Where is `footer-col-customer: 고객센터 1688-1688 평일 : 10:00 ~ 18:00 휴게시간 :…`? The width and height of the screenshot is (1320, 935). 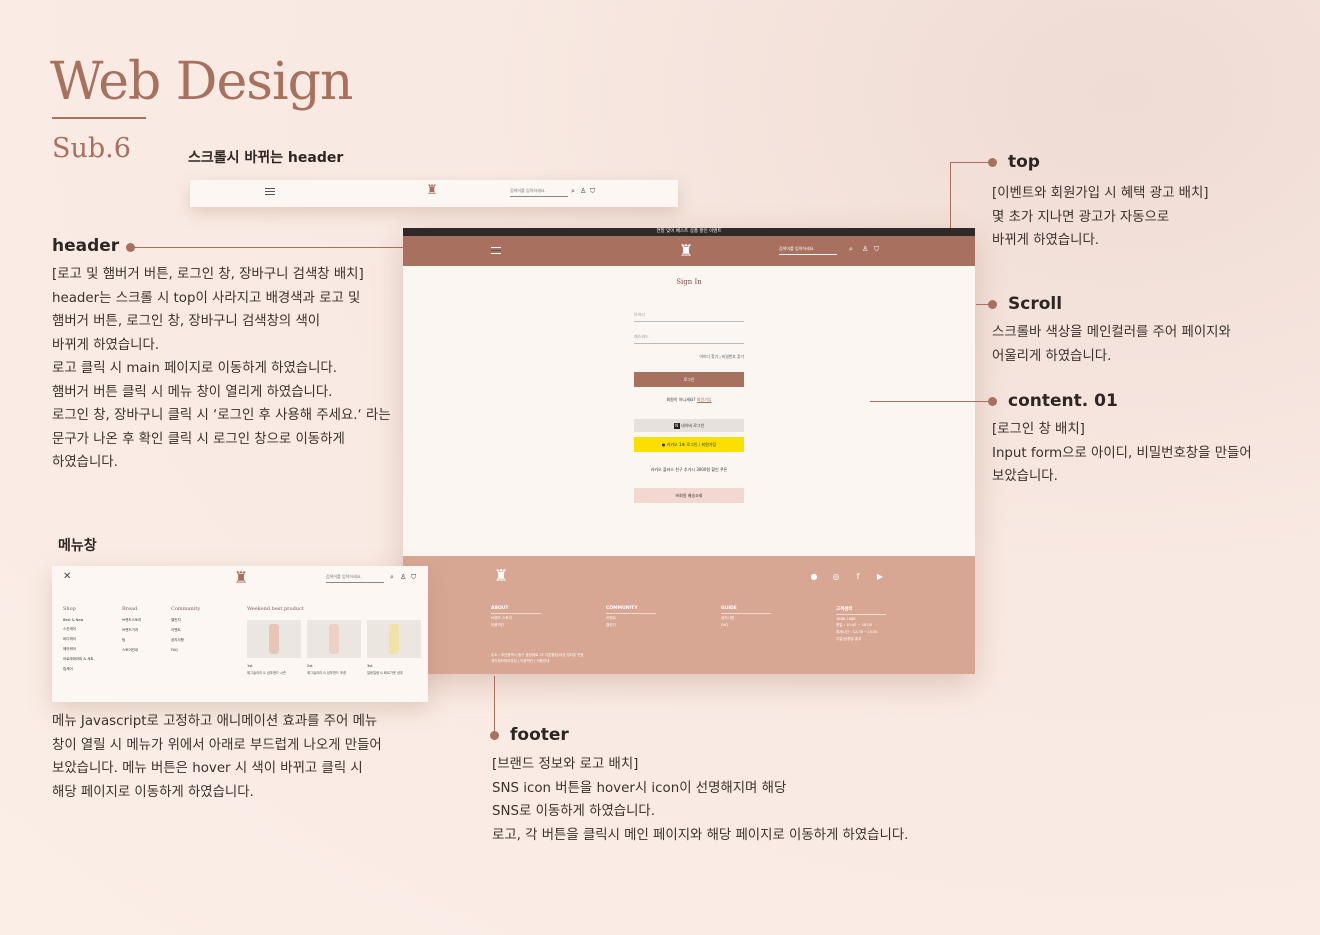 footer-col-customer: 고객센터 1688-1688 평일 : 10:00 ~ 18:00 휴게시간 :… is located at coordinates (861, 624).